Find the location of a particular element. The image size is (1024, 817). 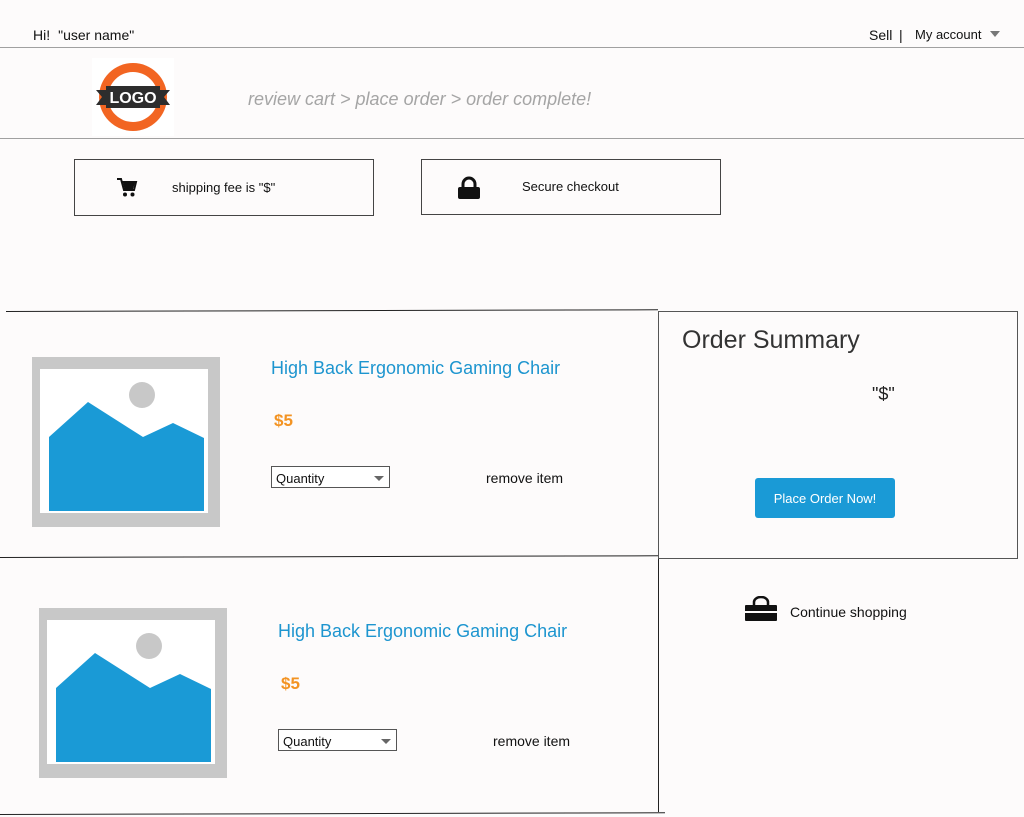

user-greeting: Hi! "user name" is located at coordinates (83, 35).